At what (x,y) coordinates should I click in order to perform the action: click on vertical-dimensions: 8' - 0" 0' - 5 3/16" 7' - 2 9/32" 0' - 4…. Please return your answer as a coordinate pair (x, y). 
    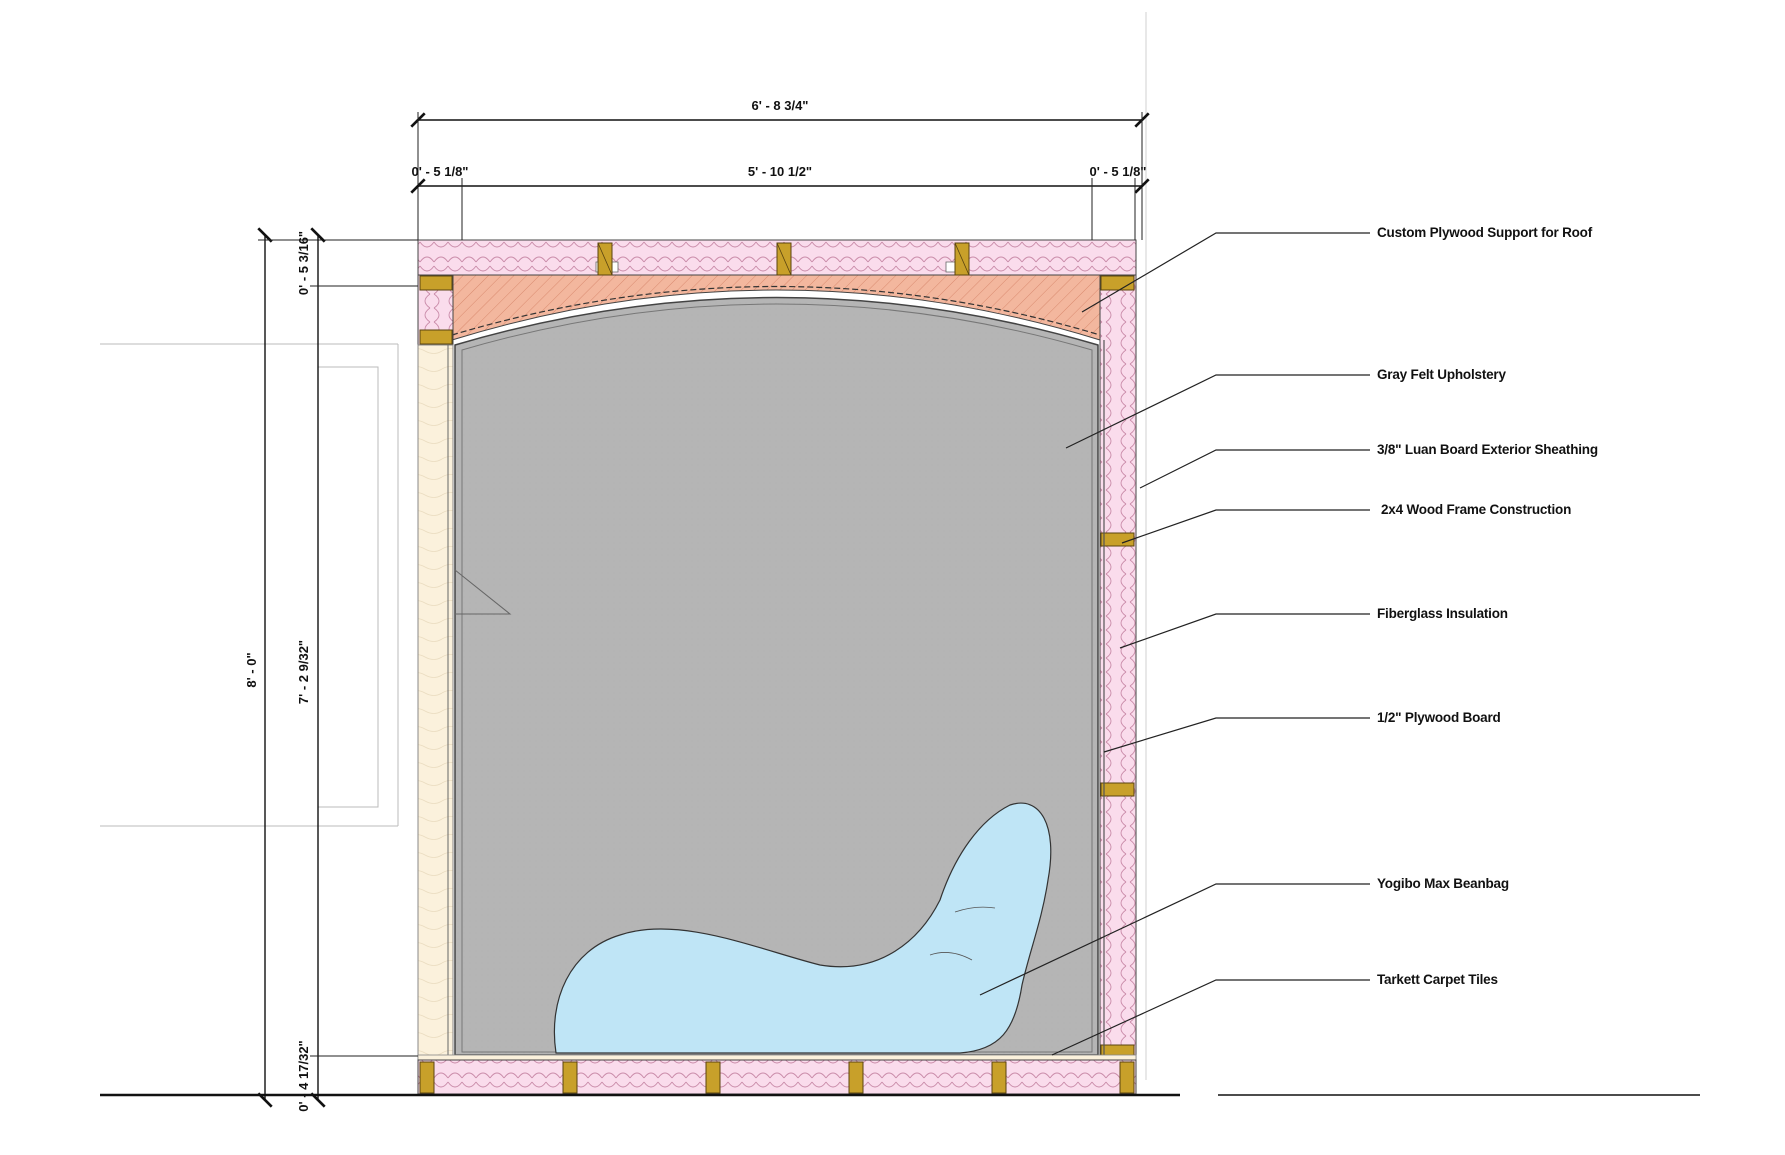
    Looking at the image, I should click on (331, 669).